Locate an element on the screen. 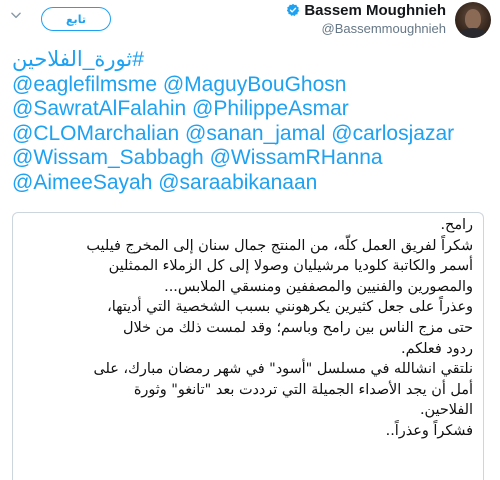 Image resolution: width=500 pixels, height=480 pixels. author-info: Bassem Moughnieh @Bassemmoughnieh is located at coordinates (366, 18).